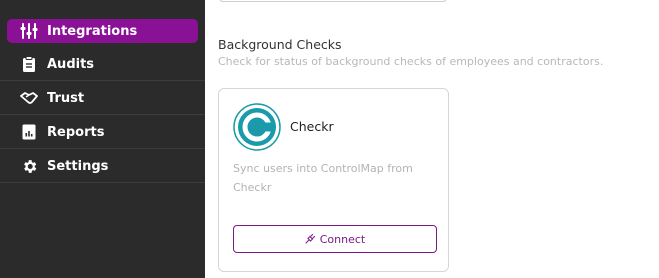 The width and height of the screenshot is (659, 278). I want to click on handshake-icon, so click(29, 98).